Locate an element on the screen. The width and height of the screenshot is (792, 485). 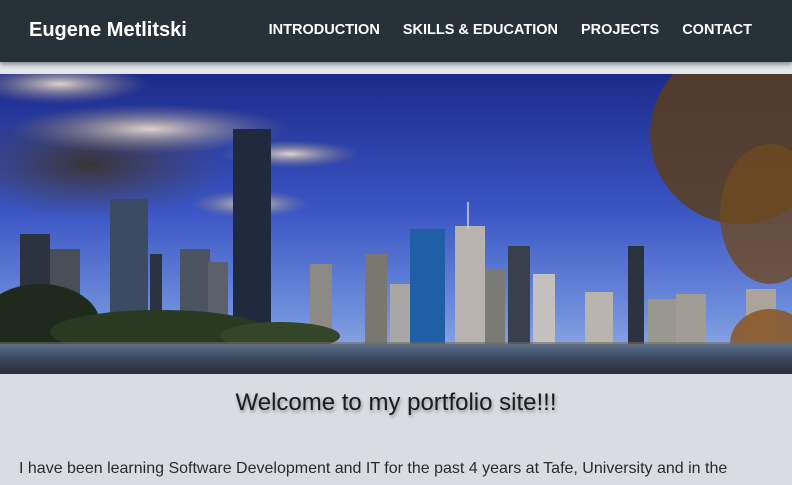
nav-link-skills-education: SKILLS & EDUCATION is located at coordinates (480, 30).